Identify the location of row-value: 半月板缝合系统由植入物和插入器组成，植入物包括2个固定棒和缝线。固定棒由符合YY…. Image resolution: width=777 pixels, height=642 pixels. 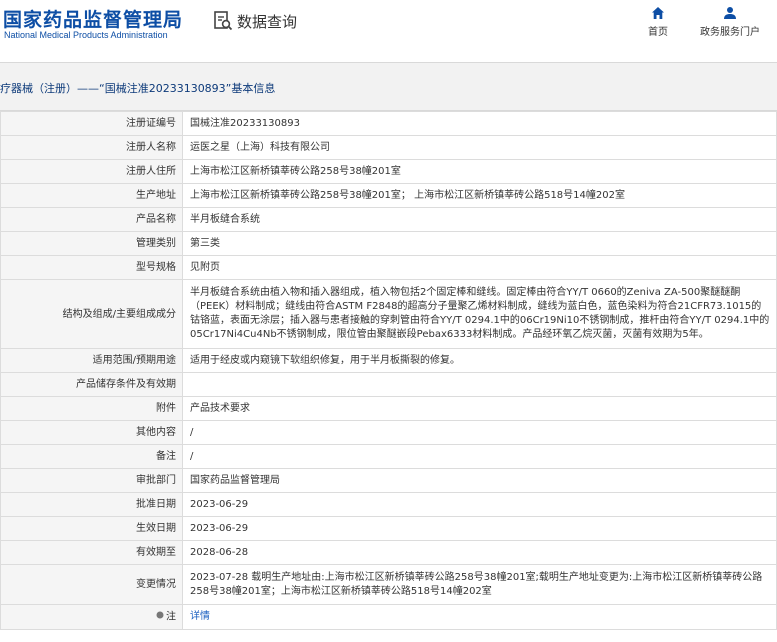
(479, 314).